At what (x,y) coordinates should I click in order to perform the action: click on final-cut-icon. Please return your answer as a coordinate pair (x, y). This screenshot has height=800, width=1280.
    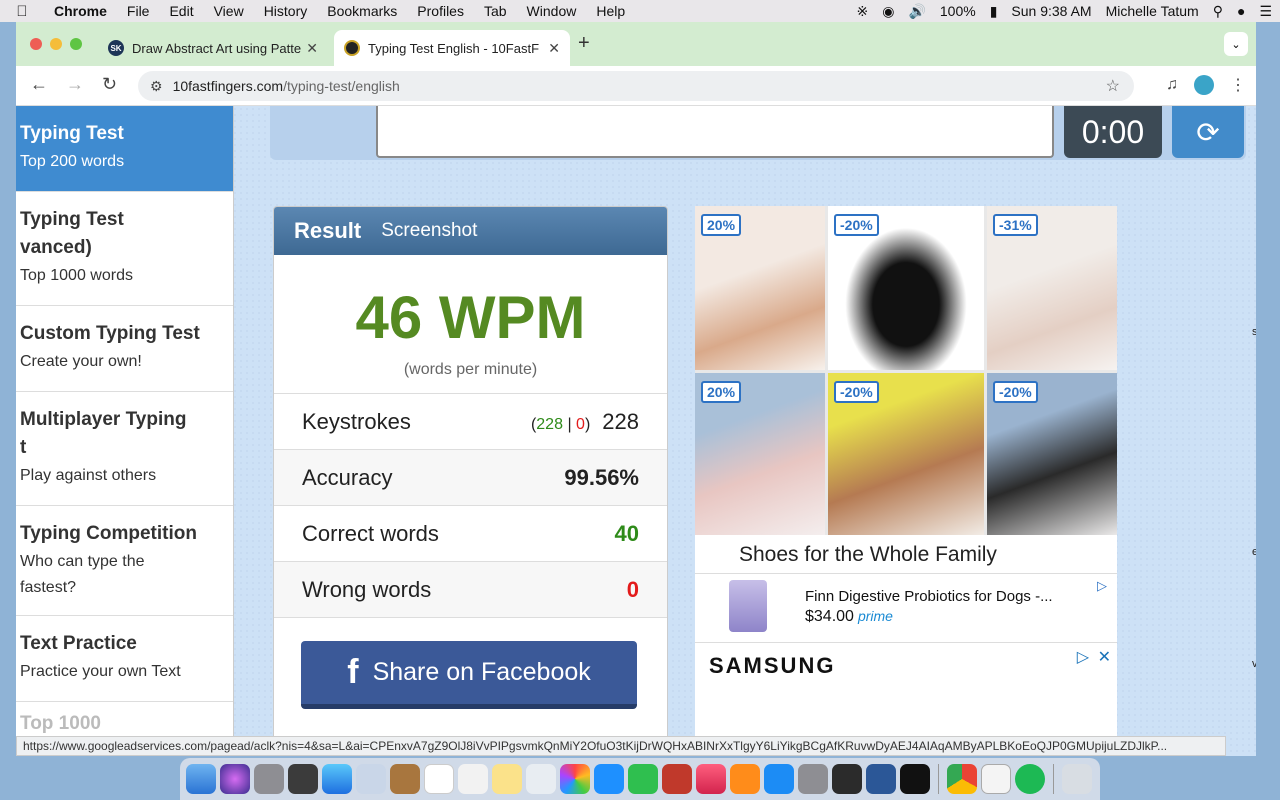
    Looking at the image, I should click on (847, 779).